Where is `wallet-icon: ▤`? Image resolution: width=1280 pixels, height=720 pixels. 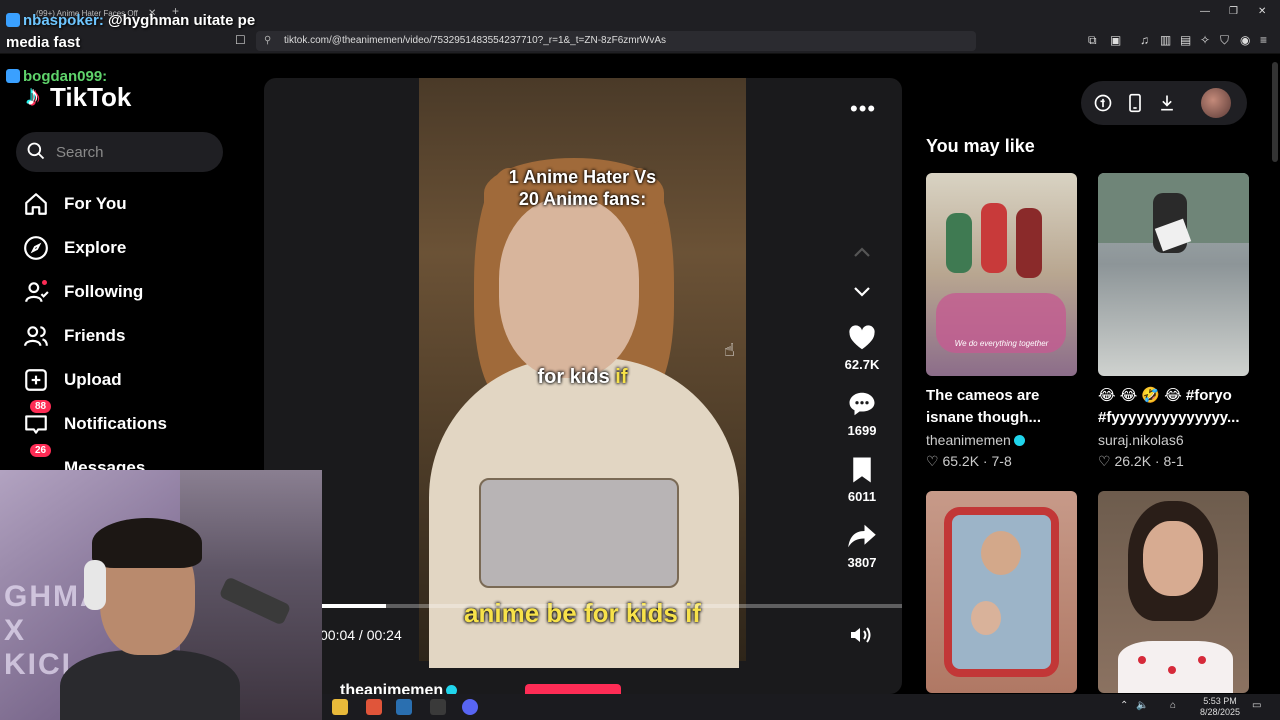
wallet-icon: ▤ is located at coordinates (1185, 40).